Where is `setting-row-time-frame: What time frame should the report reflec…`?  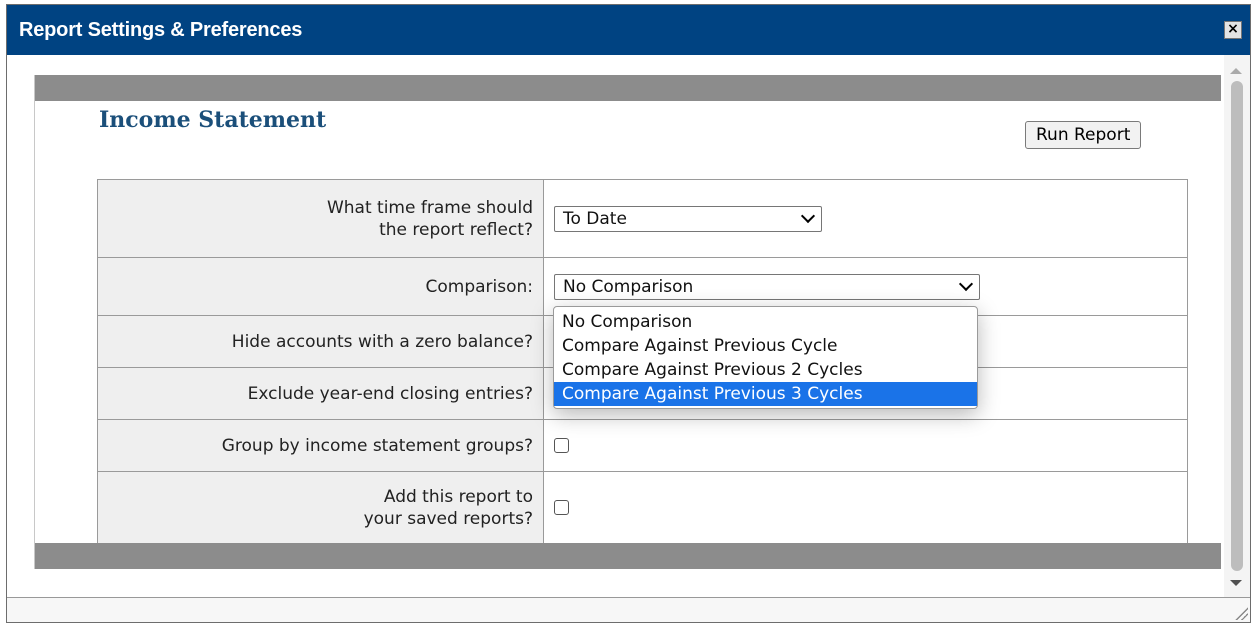
setting-row-time-frame: What time frame should the report reflec… is located at coordinates (642, 218).